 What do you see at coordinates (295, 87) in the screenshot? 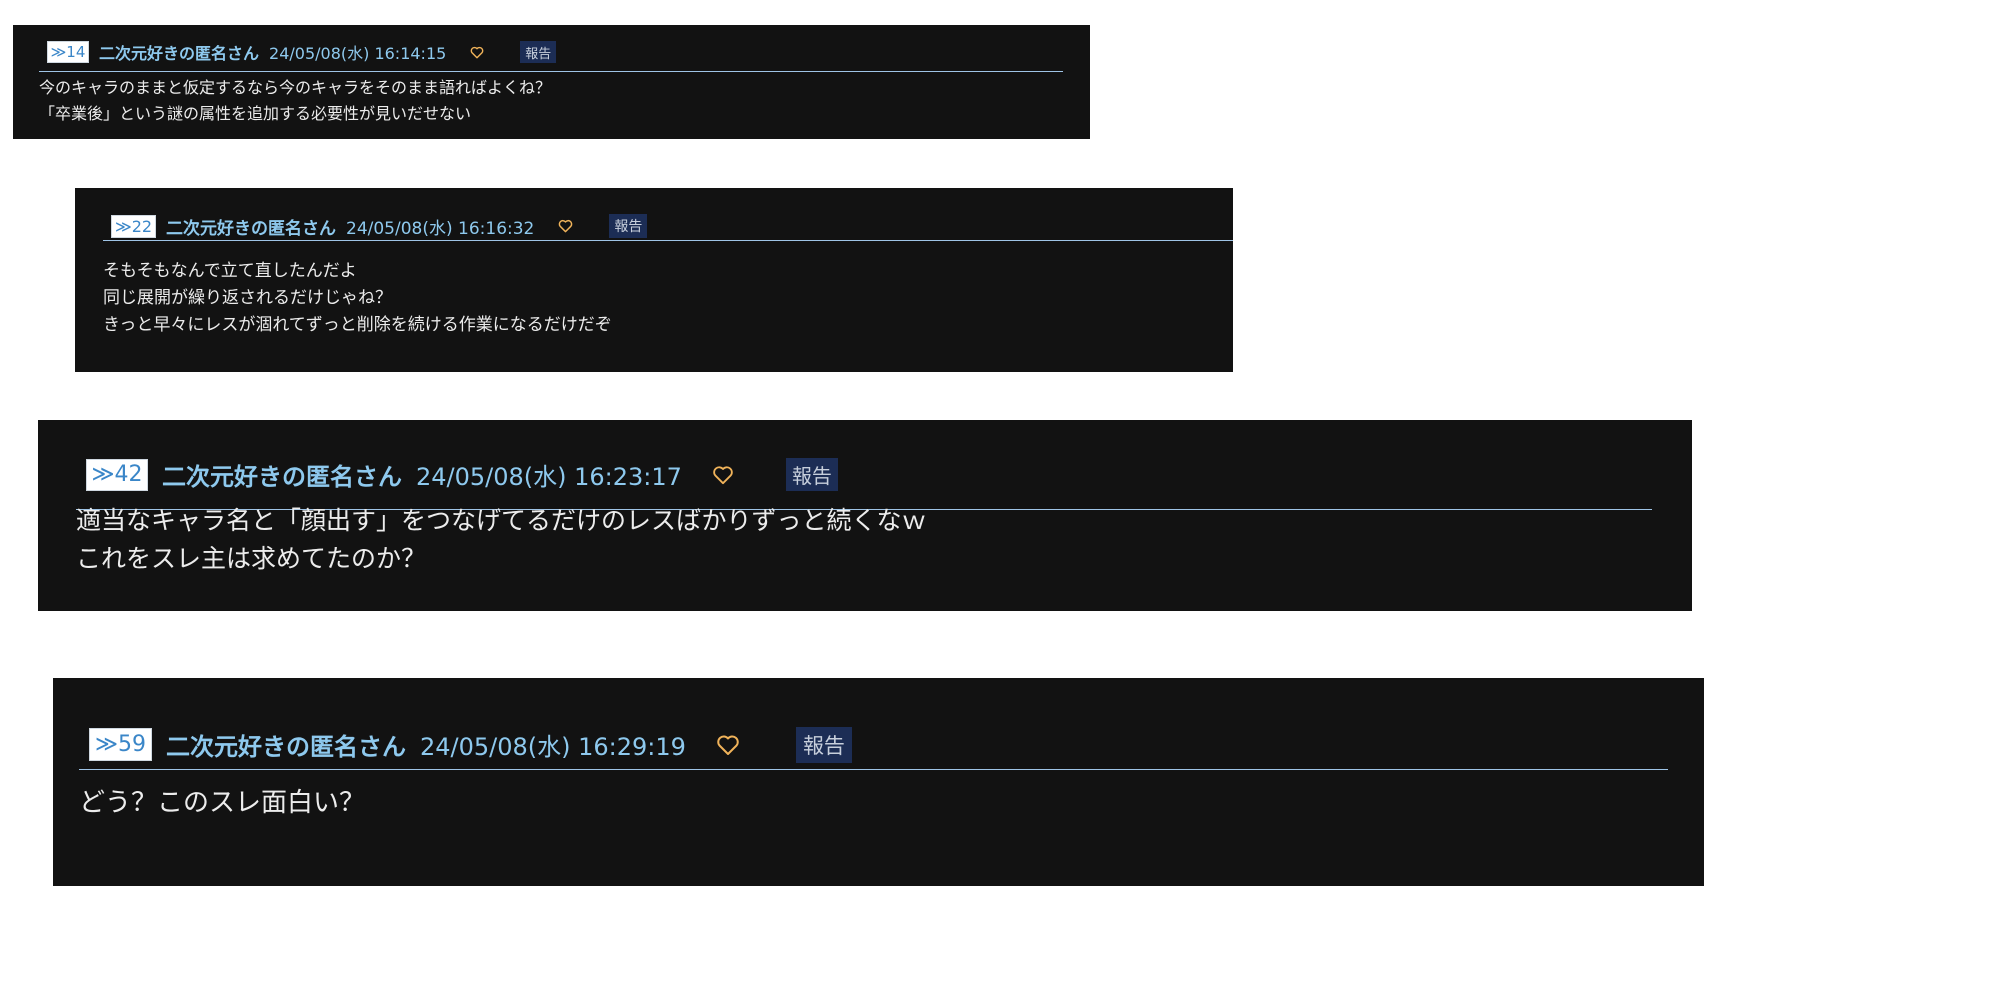
I see `post-text-line: 今のキャラのままと仮定するなら今のキャラをそのまま語ればよくね？` at bounding box center [295, 87].